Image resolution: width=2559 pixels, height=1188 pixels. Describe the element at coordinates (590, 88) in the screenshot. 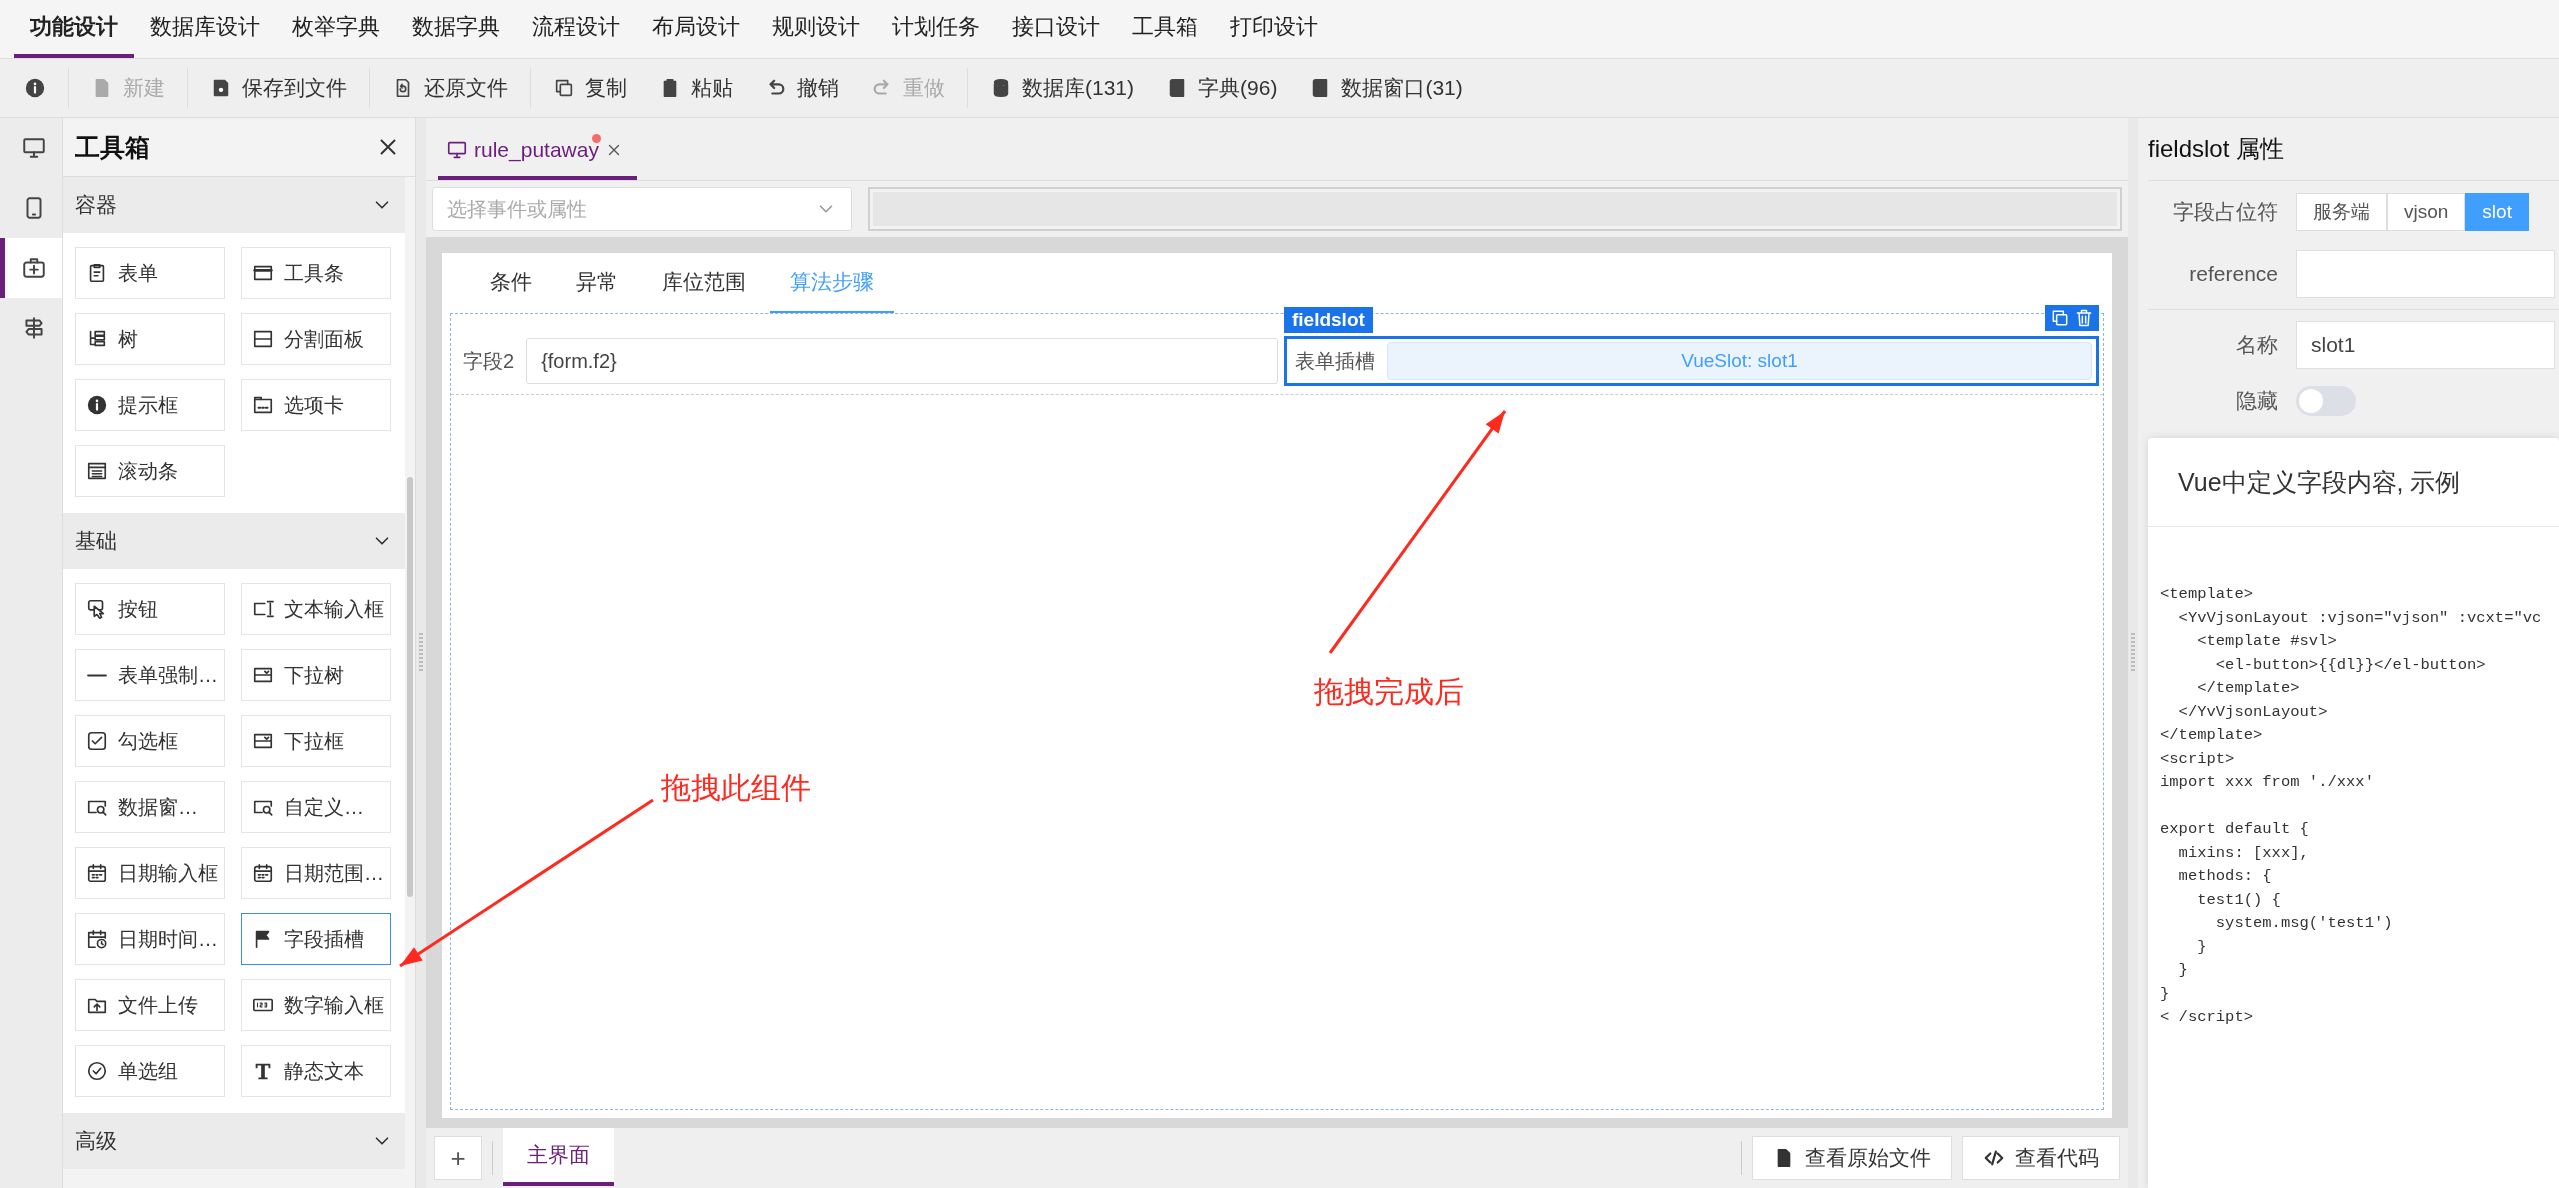

I see `toolbar-button: 复制` at that location.